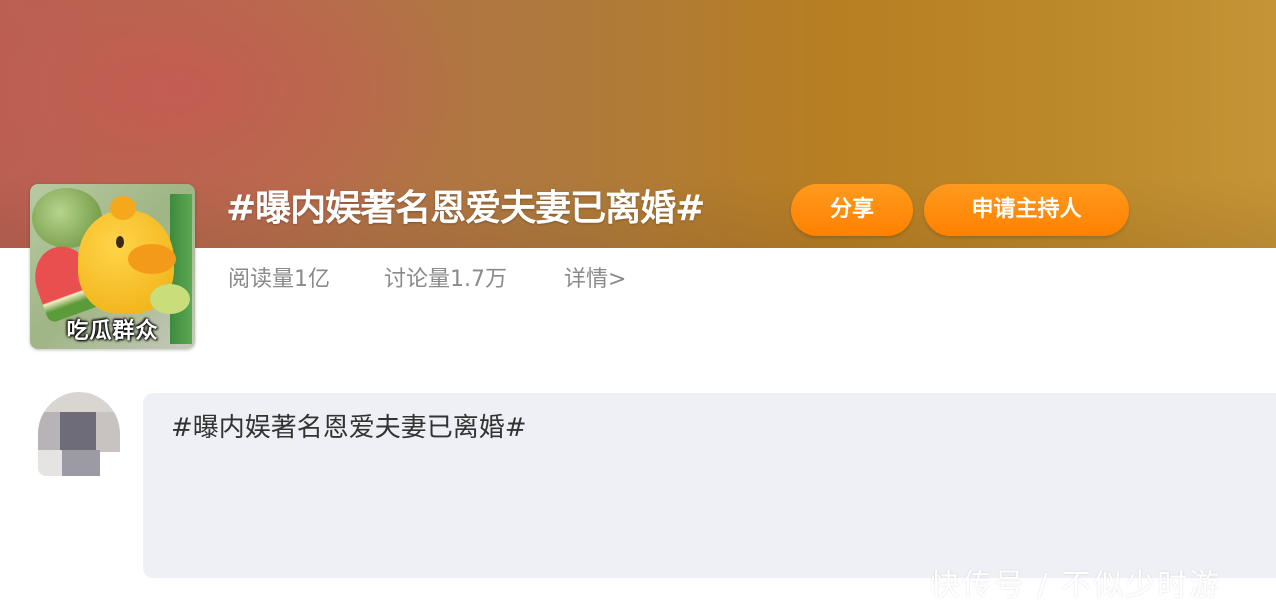  What do you see at coordinates (349, 425) in the screenshot?
I see `compose-text: #曝内娱著名恩爱夫妻已离婚#` at bounding box center [349, 425].